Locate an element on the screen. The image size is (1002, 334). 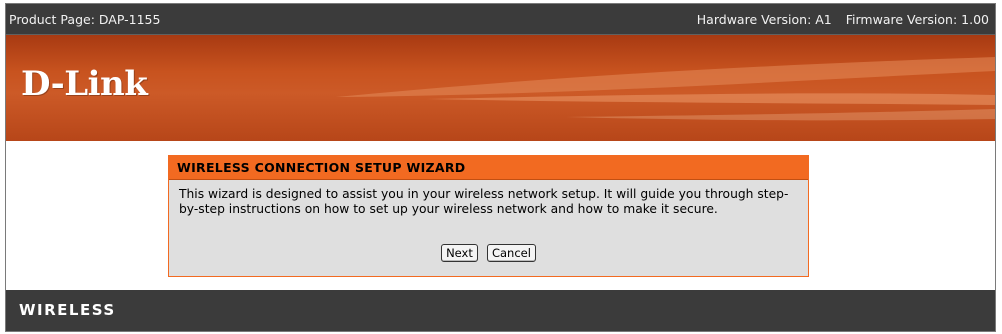
next-button: Next is located at coordinates (459, 253).